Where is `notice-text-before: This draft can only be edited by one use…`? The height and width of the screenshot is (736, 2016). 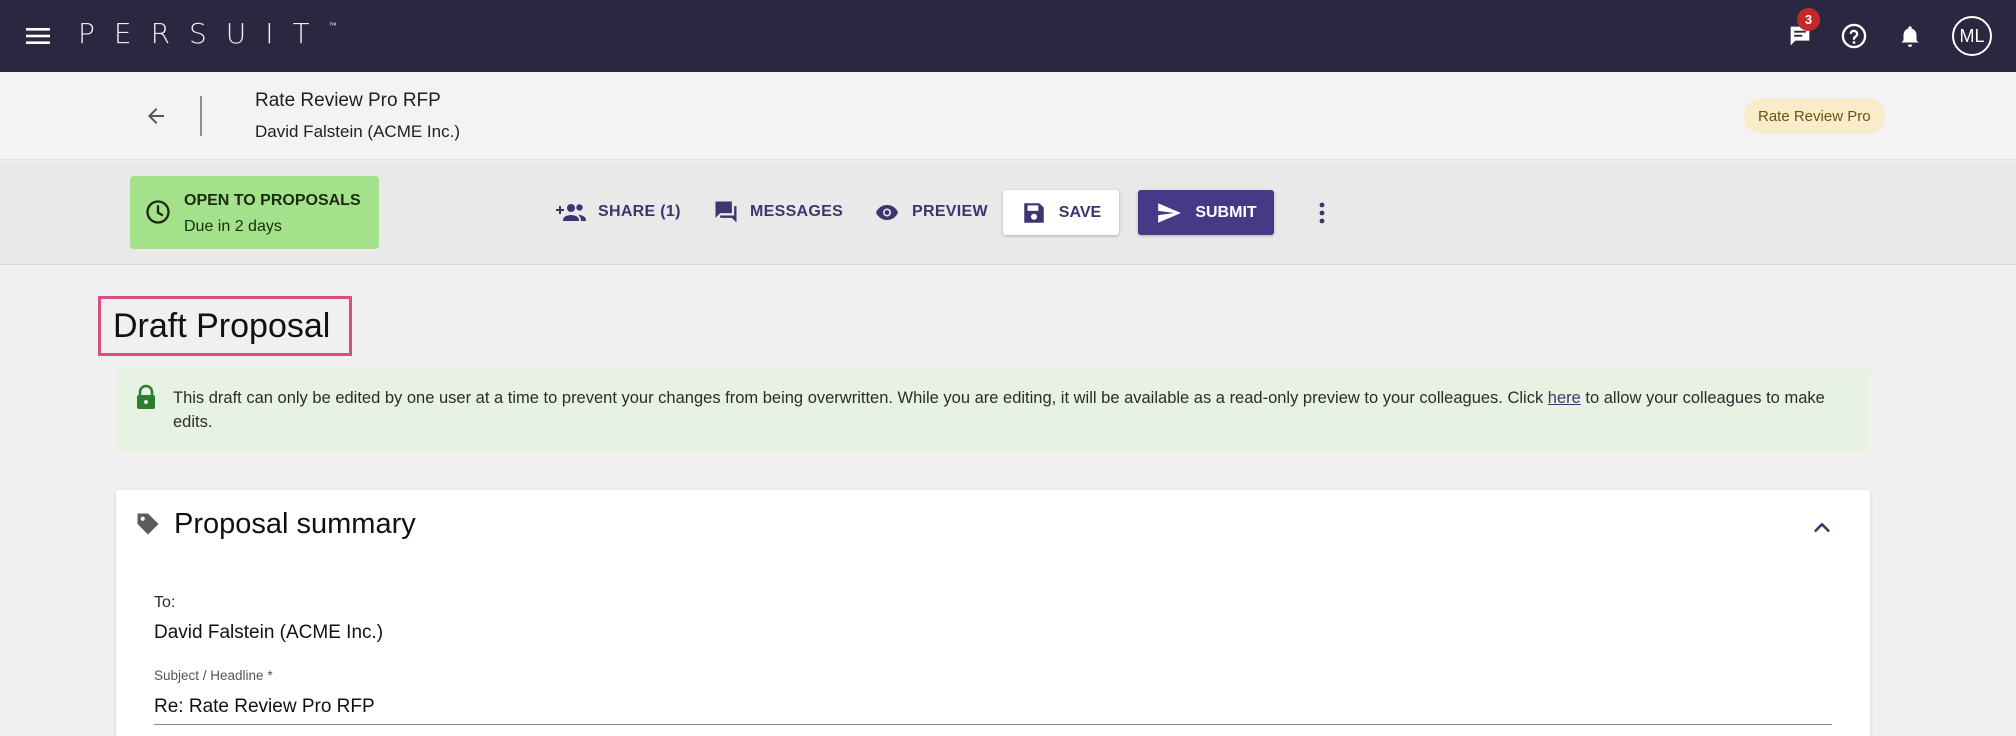
notice-text-before: This draft can only be edited by one use… is located at coordinates (860, 398).